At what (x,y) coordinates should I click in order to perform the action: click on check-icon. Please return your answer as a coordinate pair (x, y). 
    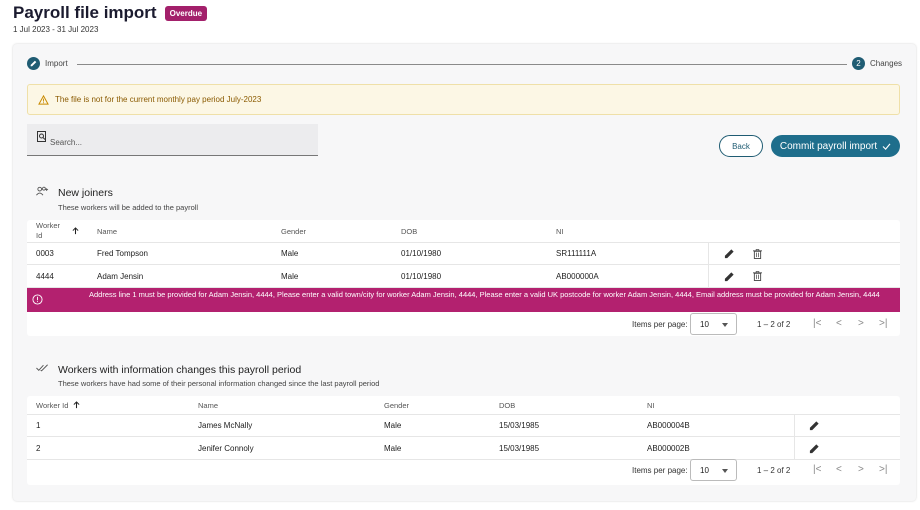
    Looking at the image, I should click on (886, 146).